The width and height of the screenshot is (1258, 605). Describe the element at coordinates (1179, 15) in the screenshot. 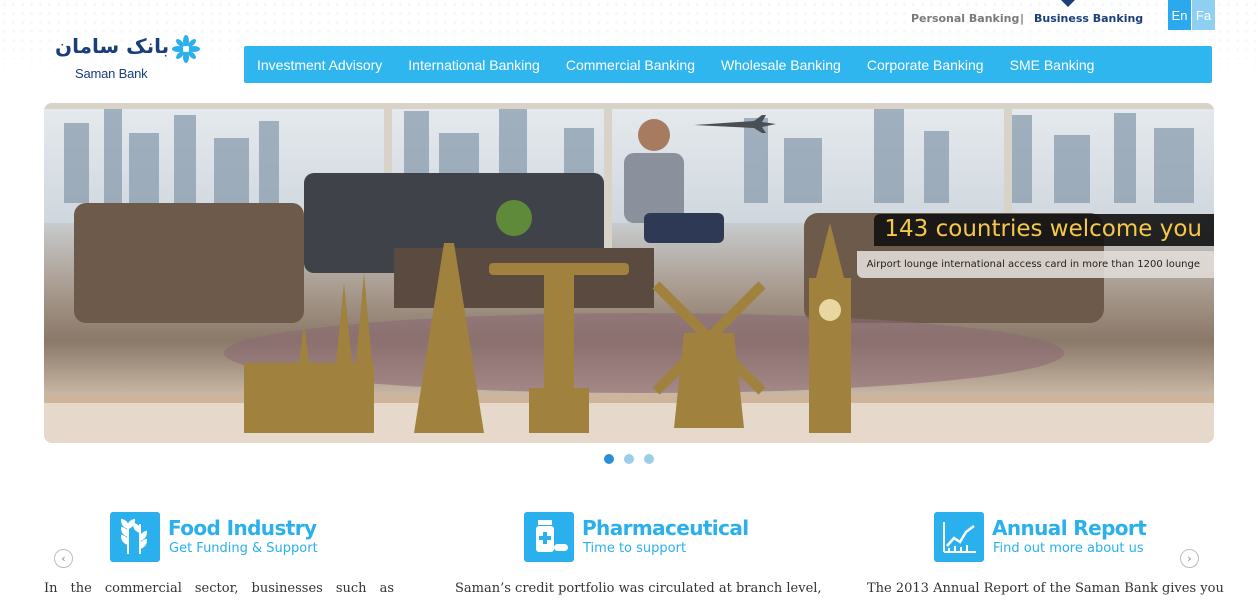

I see `language-en-button: En` at that location.